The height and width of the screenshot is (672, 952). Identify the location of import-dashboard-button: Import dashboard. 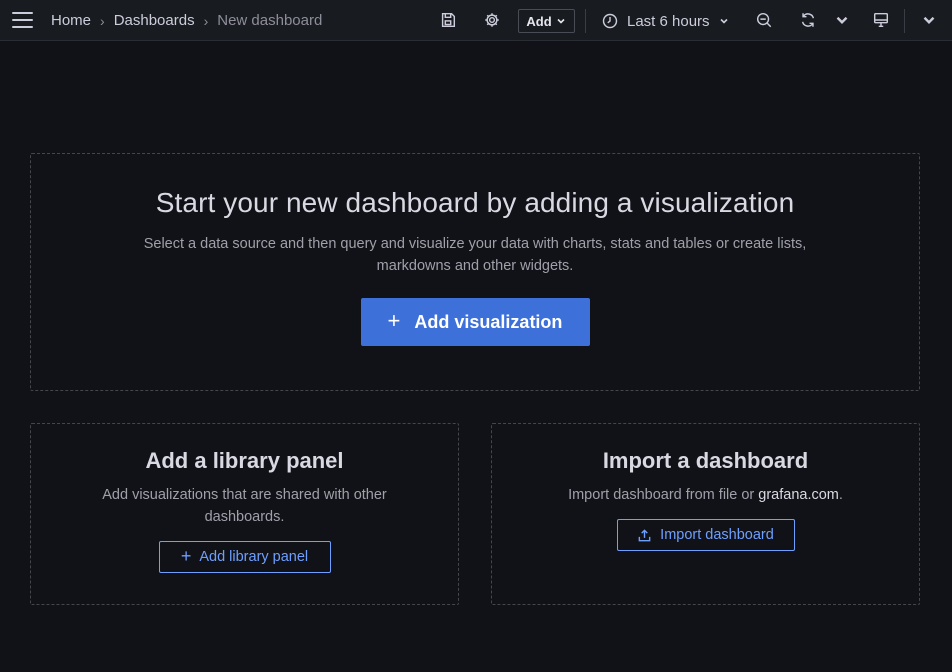
(705, 535).